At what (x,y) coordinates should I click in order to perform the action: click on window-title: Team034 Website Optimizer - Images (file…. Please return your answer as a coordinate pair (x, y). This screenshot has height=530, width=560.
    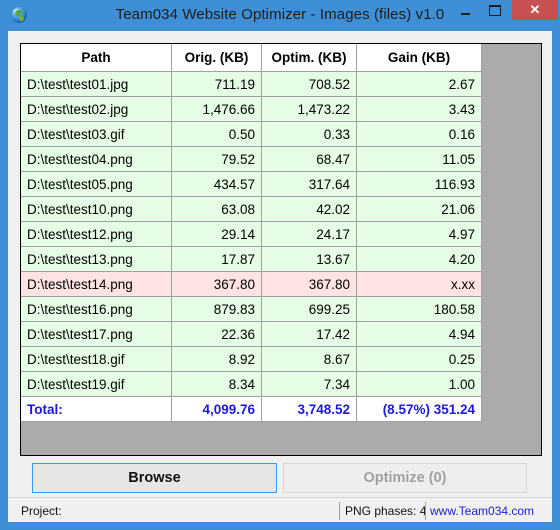
    Looking at the image, I should click on (280, 14).